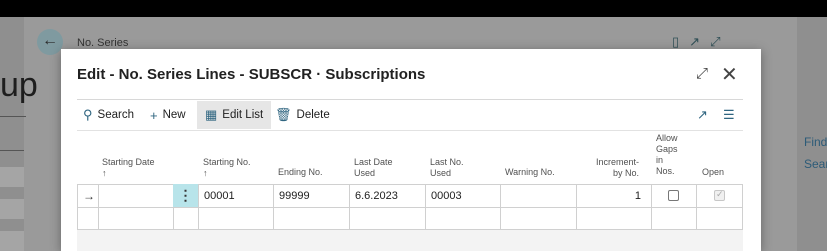  What do you see at coordinates (667, 149) in the screenshot?
I see `header-text: Gaps` at bounding box center [667, 149].